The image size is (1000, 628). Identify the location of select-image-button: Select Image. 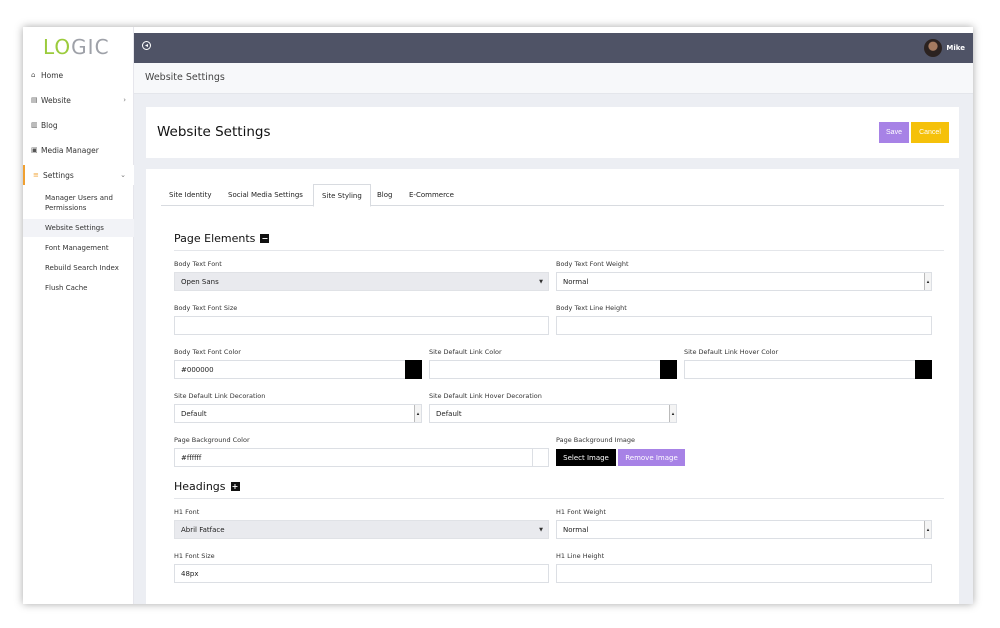
(586, 457).